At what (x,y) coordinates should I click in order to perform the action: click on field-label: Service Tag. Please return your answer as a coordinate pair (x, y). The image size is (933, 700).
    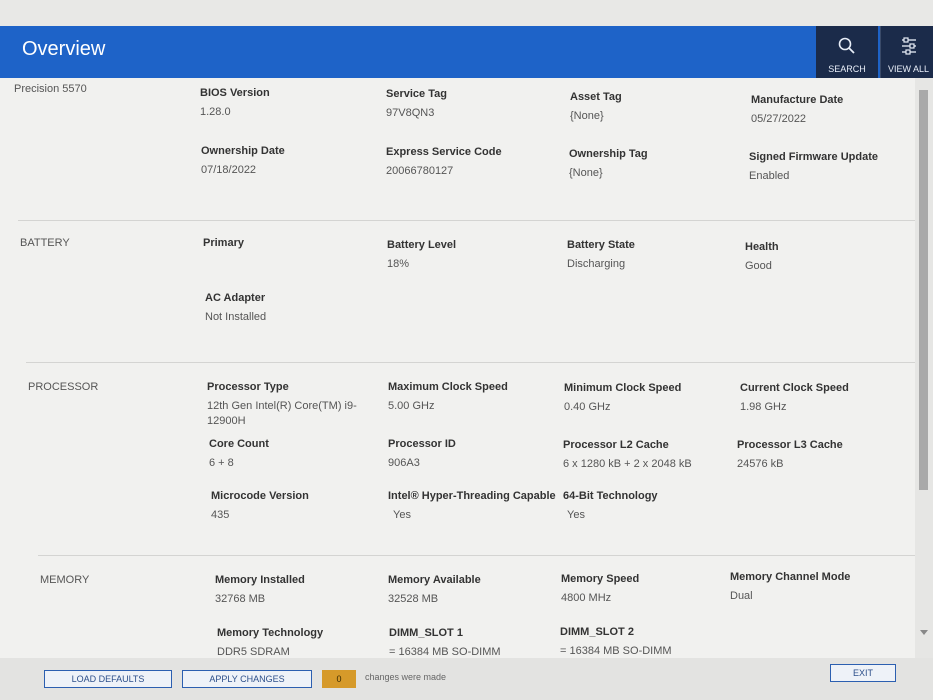
    Looking at the image, I should click on (416, 94).